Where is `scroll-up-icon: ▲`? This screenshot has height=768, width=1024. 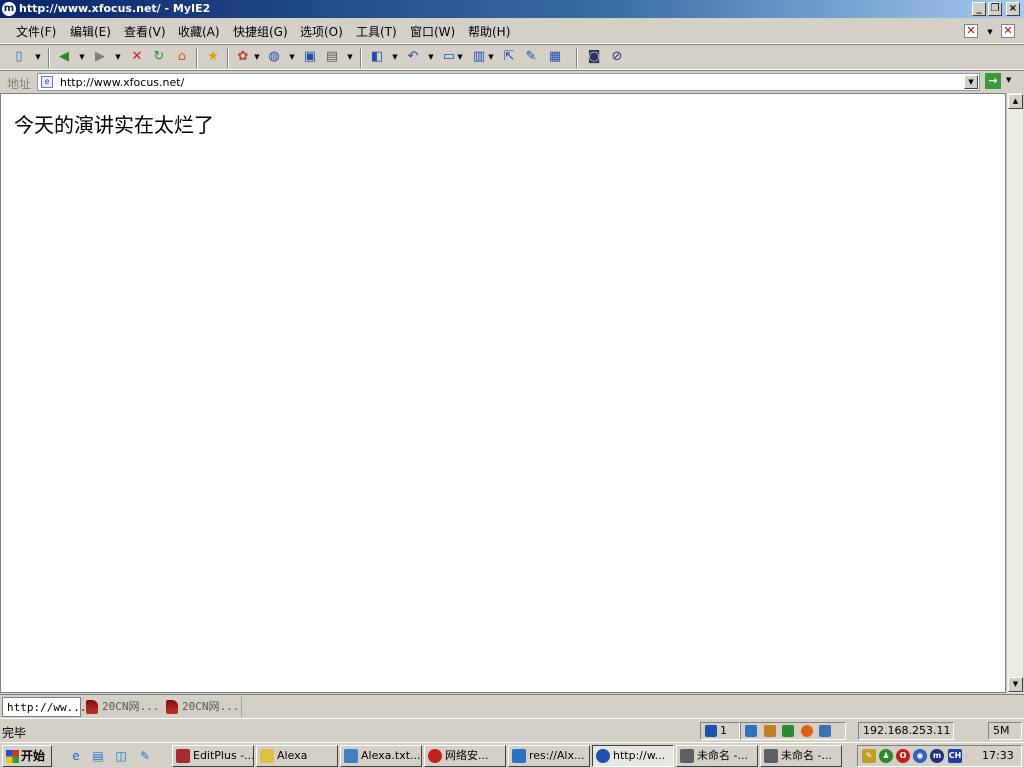
scroll-up-icon: ▲ is located at coordinates (1015, 101).